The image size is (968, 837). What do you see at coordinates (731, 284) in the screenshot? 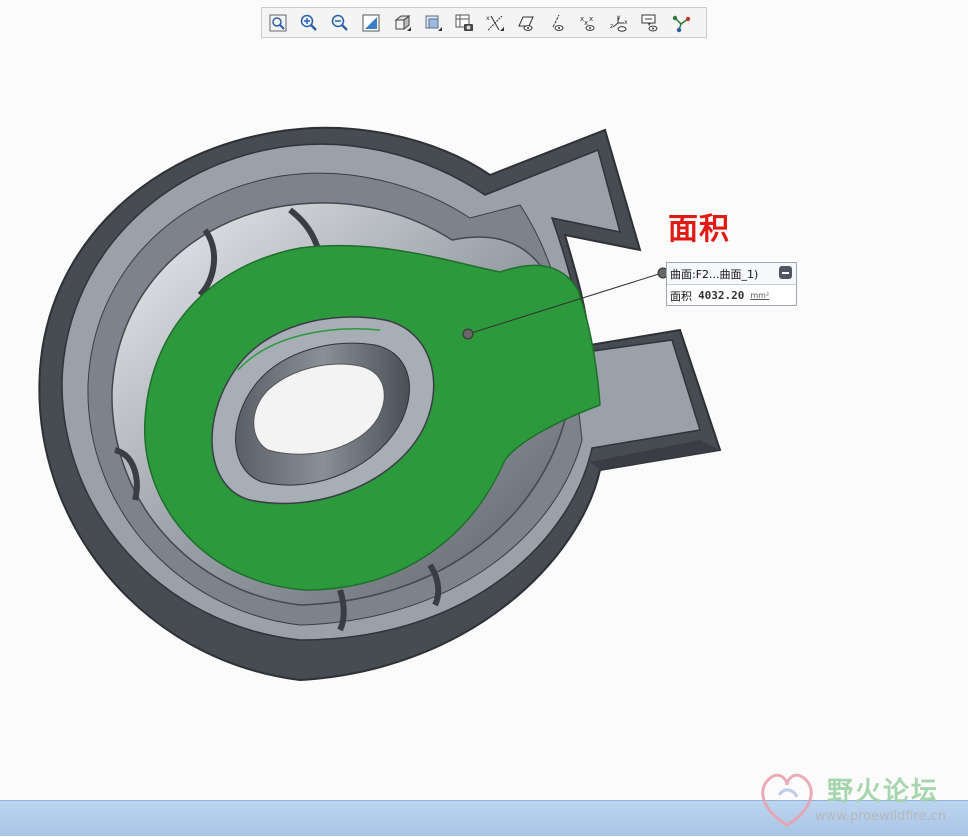
I see `measure-callout: 曲面:F2...曲面_1) 面积 4032.20 mm²` at bounding box center [731, 284].